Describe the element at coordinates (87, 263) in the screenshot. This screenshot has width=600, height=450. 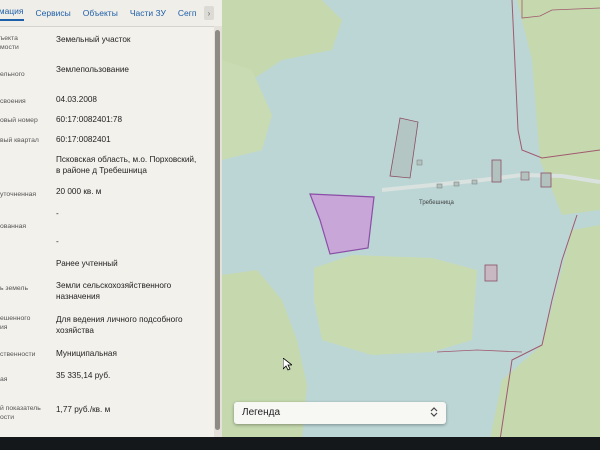
I see `status-value: Ранее учтенный` at that location.